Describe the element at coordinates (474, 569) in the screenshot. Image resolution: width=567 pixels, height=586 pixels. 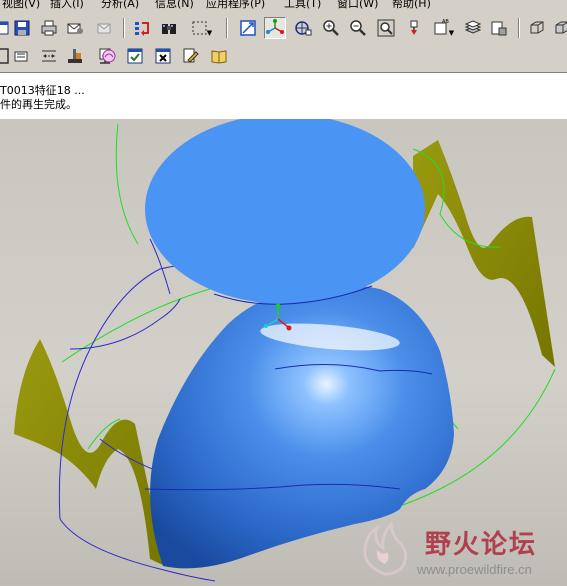
I see `watermark-url: www.proewildfire.cn` at that location.